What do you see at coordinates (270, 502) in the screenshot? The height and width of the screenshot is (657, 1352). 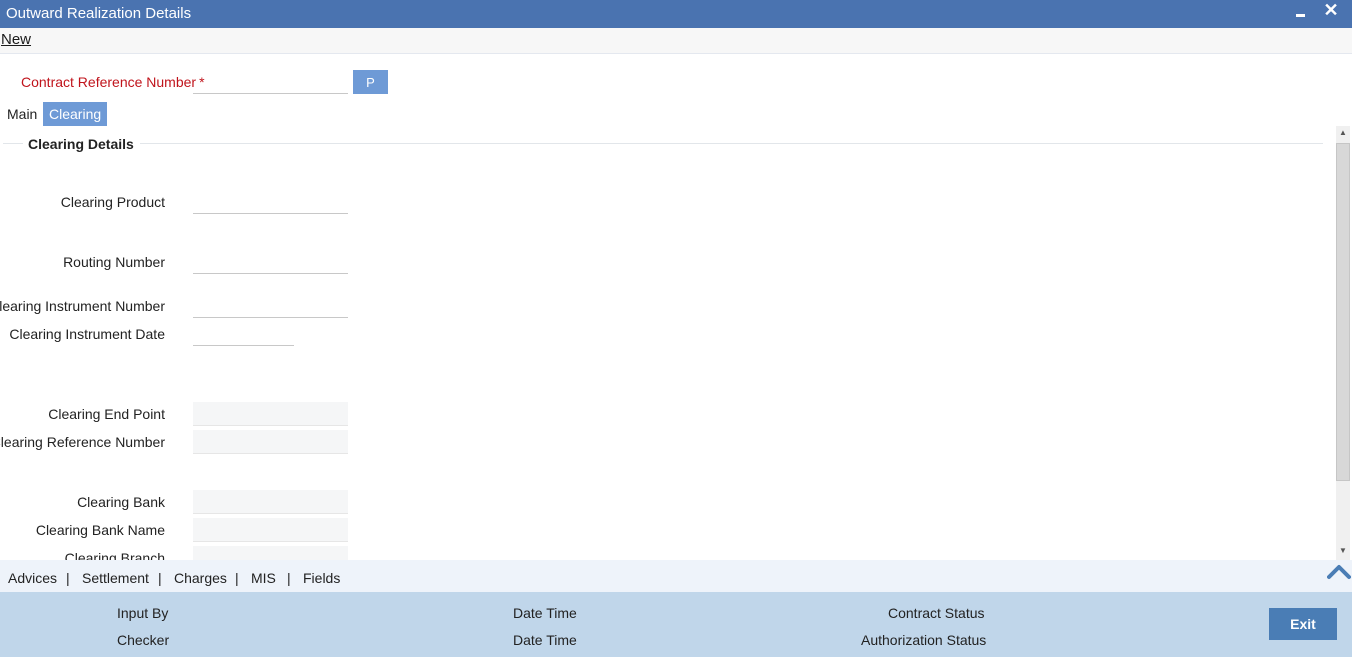 I see `clearing-bank-field` at bounding box center [270, 502].